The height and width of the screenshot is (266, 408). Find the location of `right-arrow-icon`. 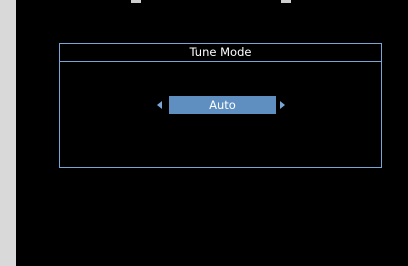

right-arrow-icon is located at coordinates (282, 105).